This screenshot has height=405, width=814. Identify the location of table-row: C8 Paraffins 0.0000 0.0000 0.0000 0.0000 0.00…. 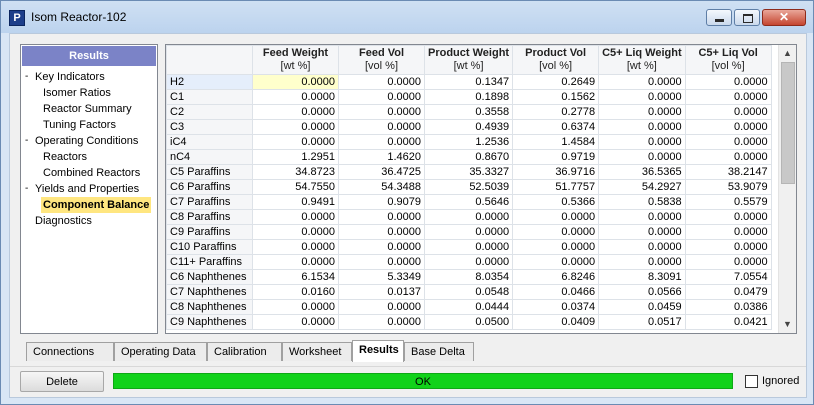
(469, 217).